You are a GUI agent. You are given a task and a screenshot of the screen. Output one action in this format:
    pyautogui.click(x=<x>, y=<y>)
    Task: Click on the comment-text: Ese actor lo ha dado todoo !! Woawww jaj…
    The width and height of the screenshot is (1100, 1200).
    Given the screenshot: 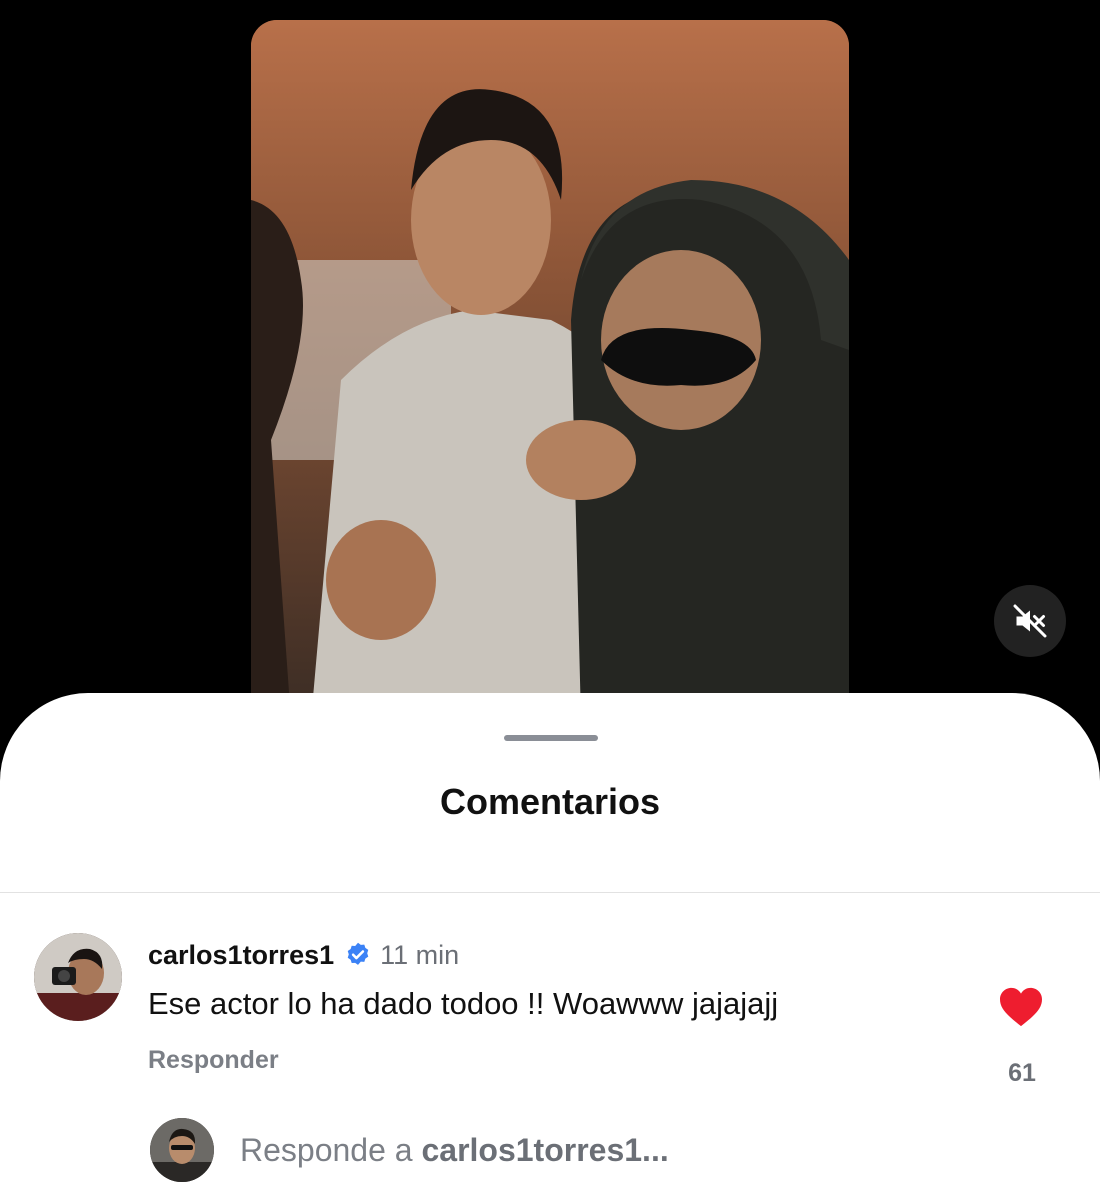 What is the action you would take?
    pyautogui.click(x=463, y=1003)
    